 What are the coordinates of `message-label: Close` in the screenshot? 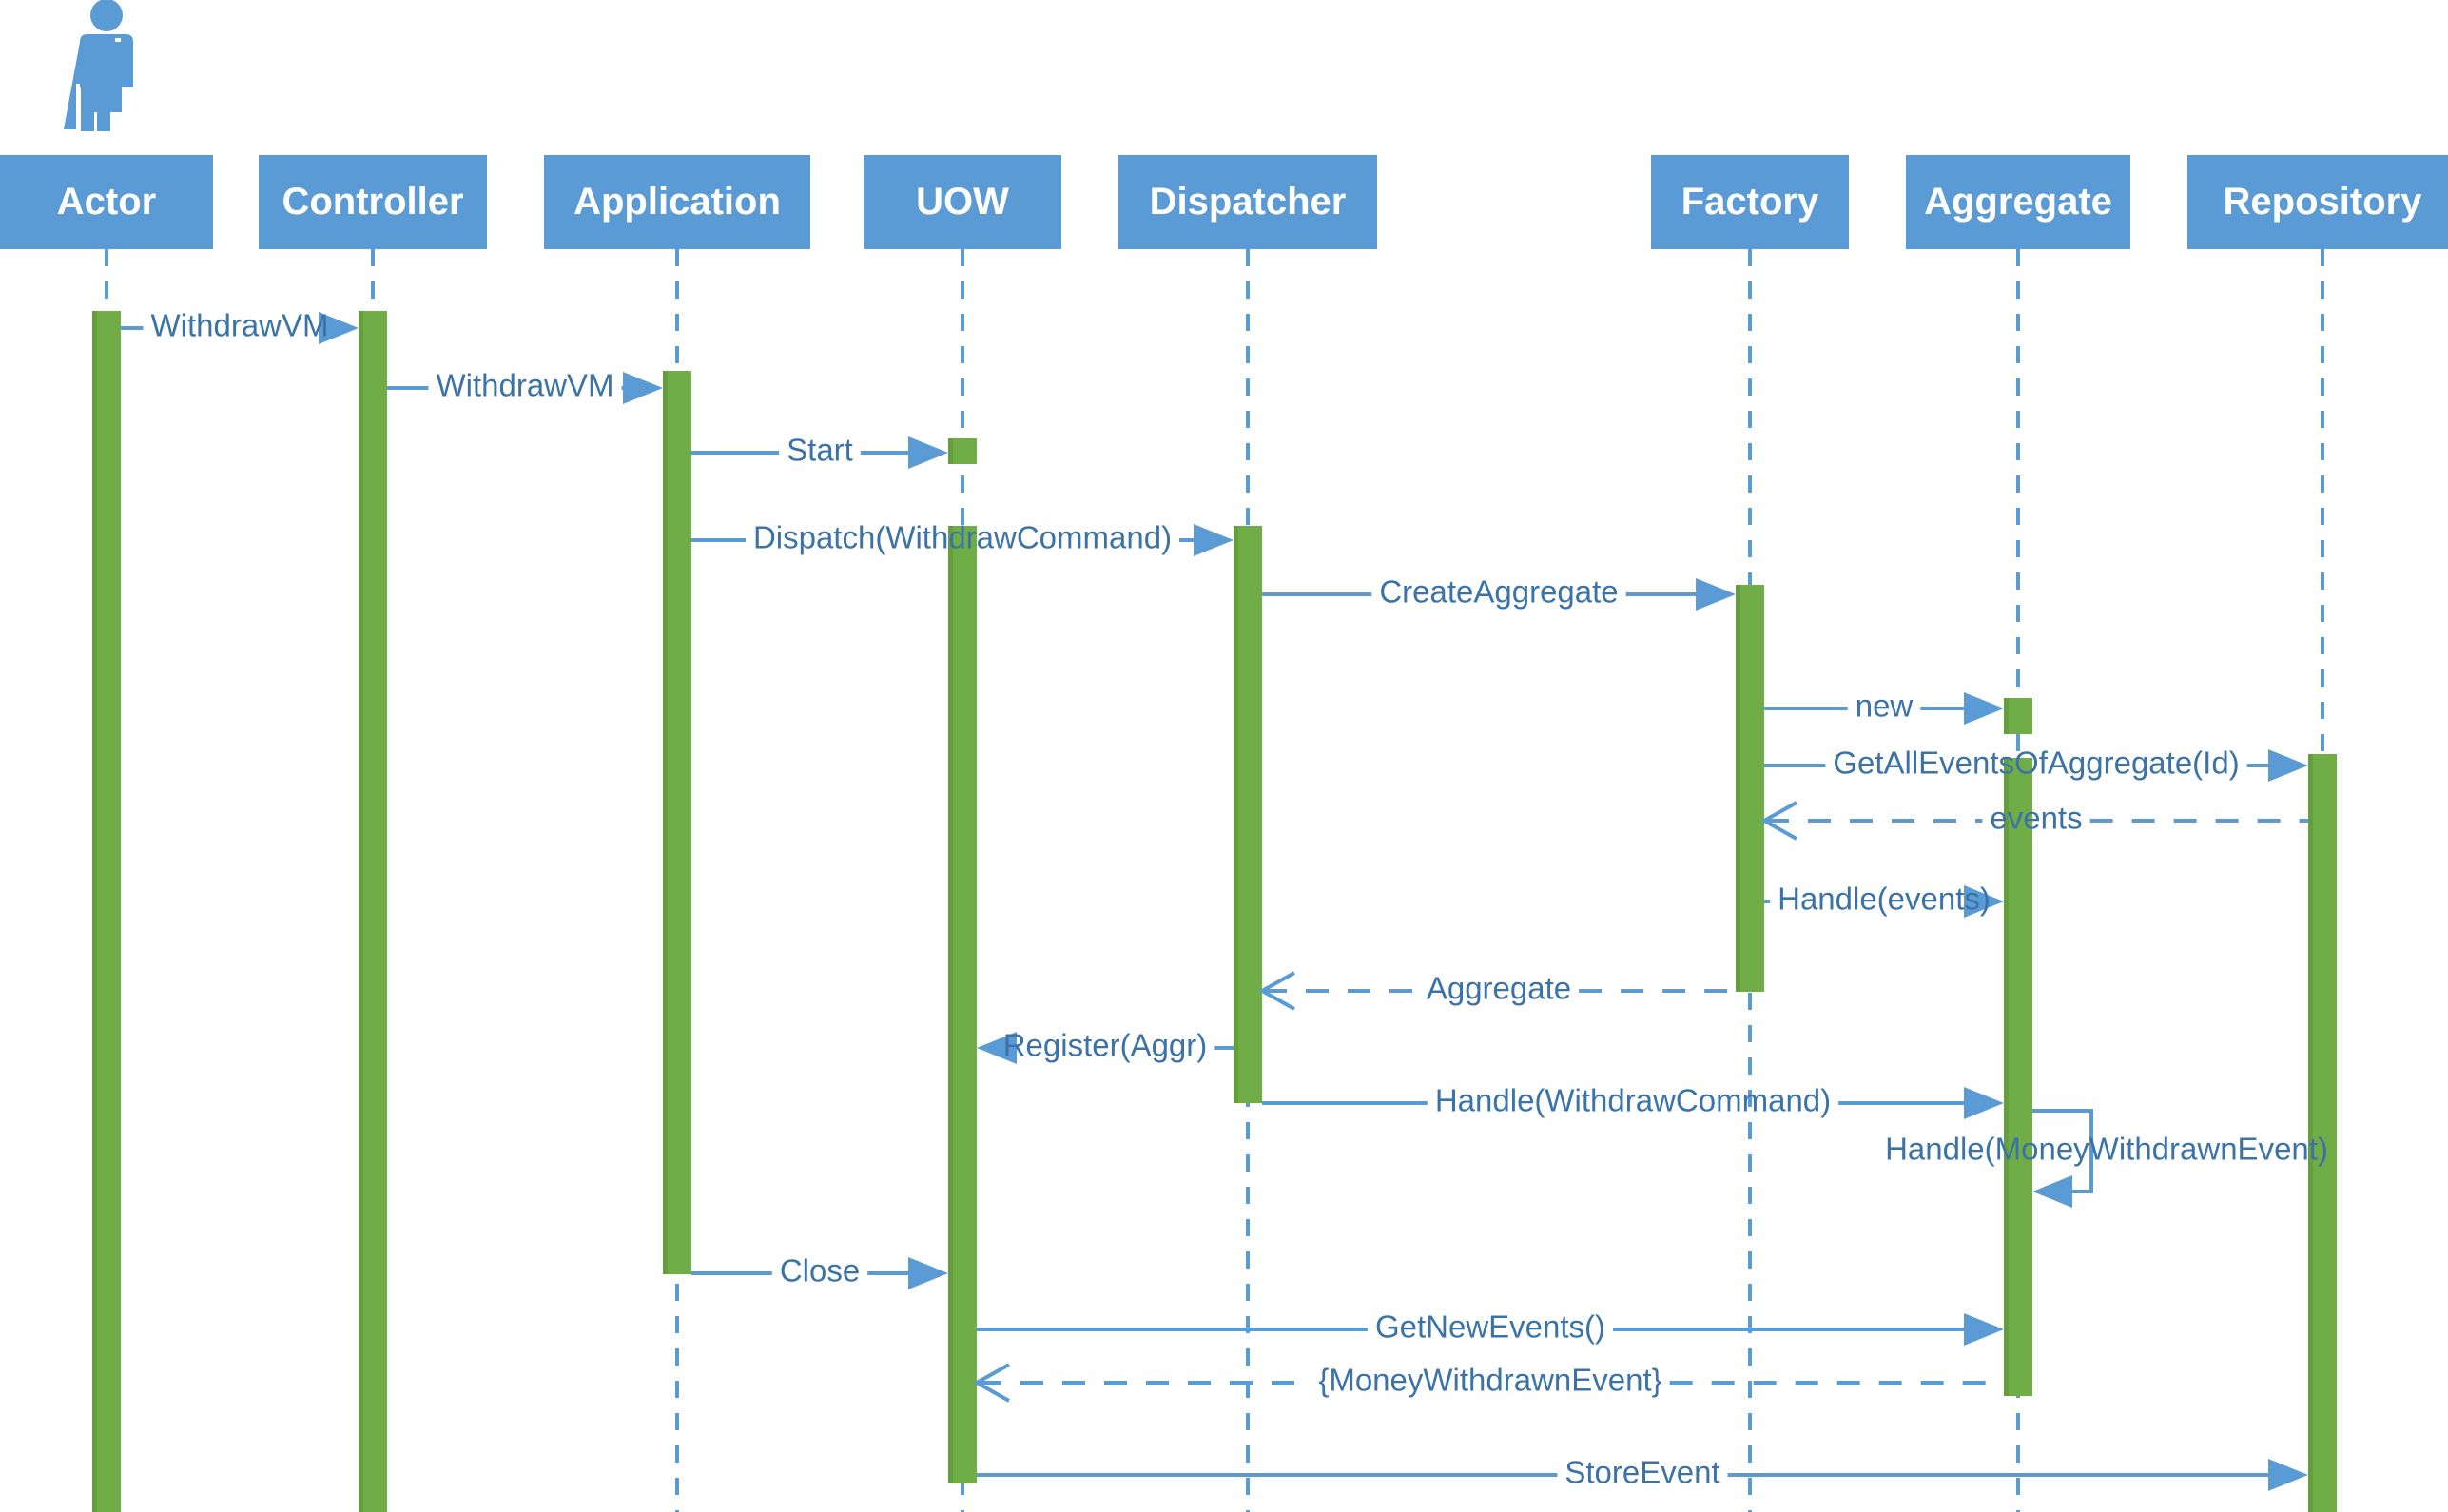 It's located at (820, 1271).